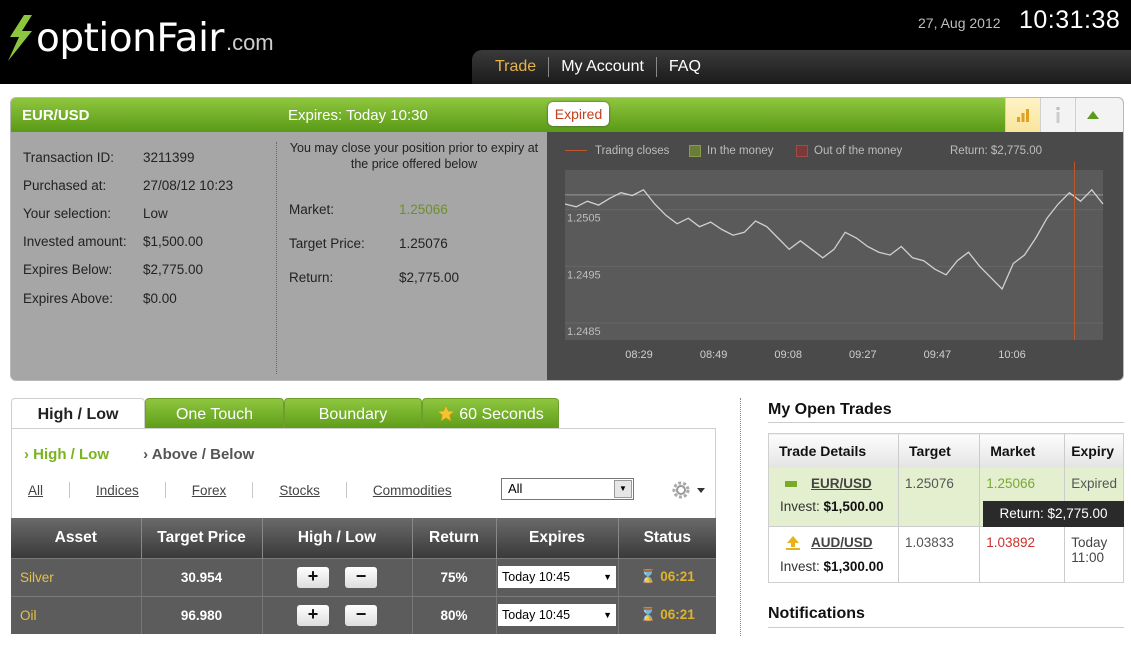 The height and width of the screenshot is (648, 1131). What do you see at coordinates (35, 490) in the screenshot?
I see `filter-all: All` at bounding box center [35, 490].